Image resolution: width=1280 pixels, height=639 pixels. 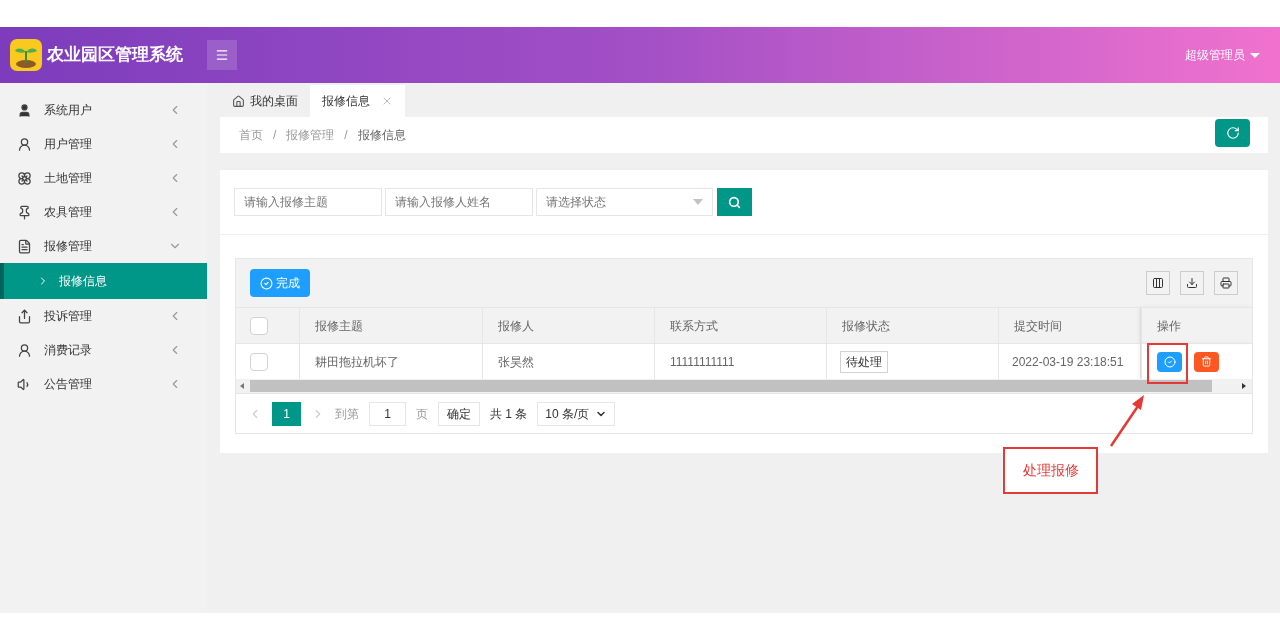 I want to click on search-icon, so click(x=734, y=202).